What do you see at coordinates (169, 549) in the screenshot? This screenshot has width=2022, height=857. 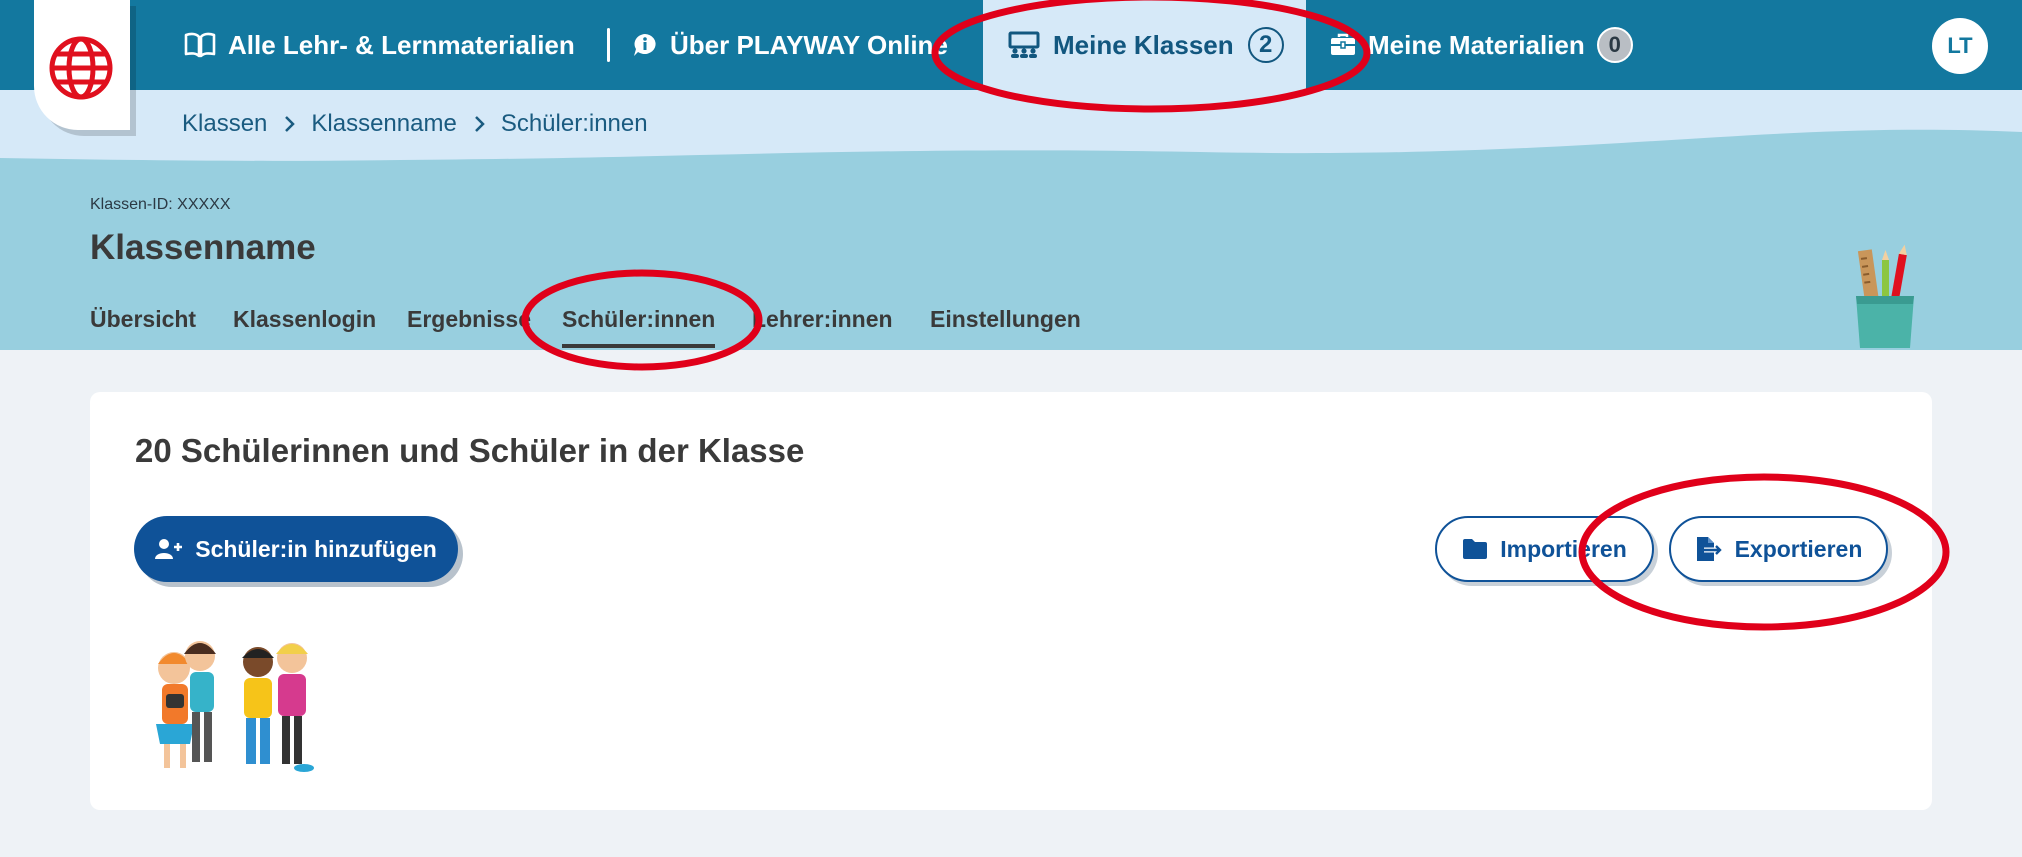 I see `user-plus-icon` at bounding box center [169, 549].